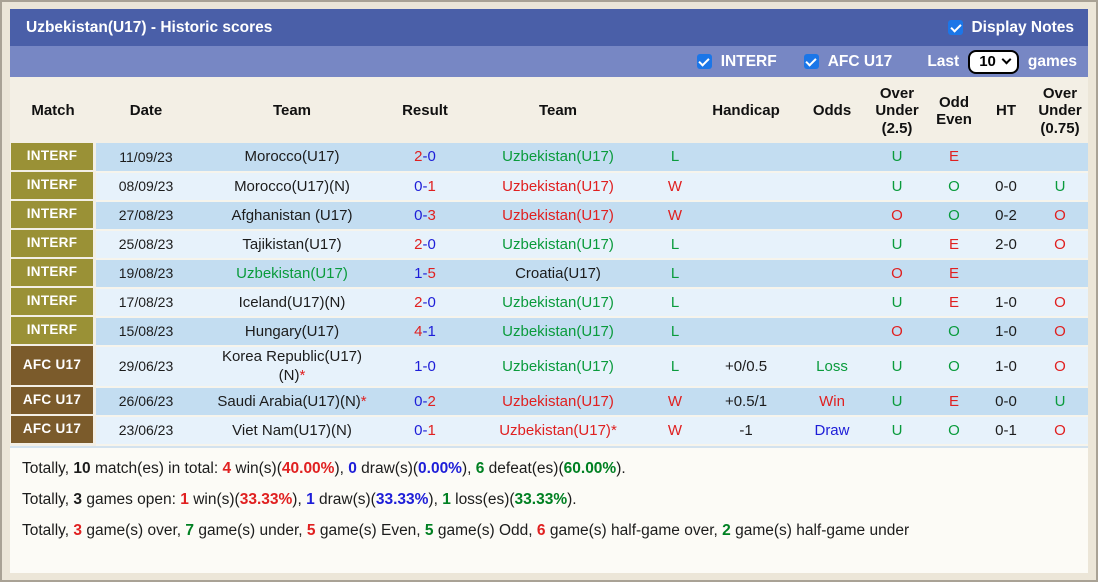 Image resolution: width=1098 pixels, height=582 pixels. Describe the element at coordinates (832, 244) in the screenshot. I see `cell-odds` at that location.